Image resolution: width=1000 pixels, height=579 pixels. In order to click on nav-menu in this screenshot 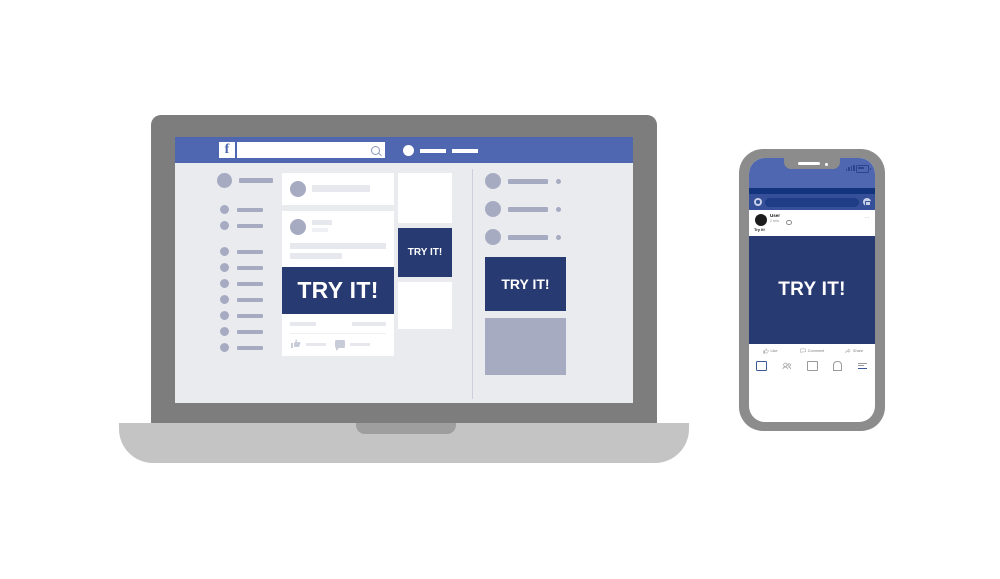, I will do `click(862, 366)`.